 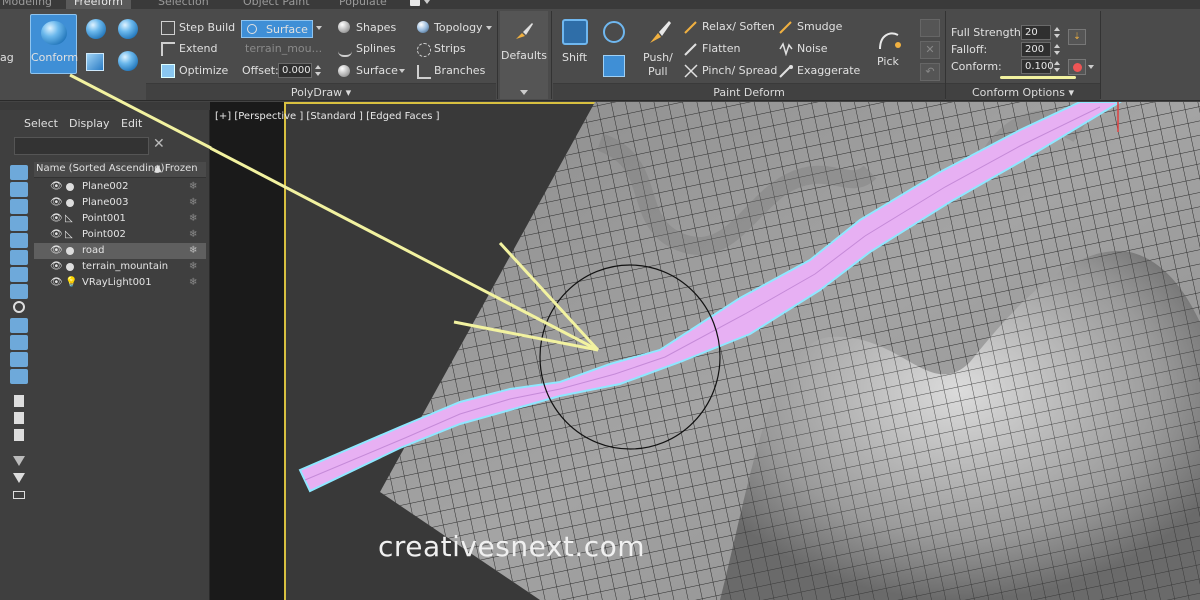 What do you see at coordinates (812, 48) in the screenshot?
I see `noise-button: Noise` at bounding box center [812, 48].